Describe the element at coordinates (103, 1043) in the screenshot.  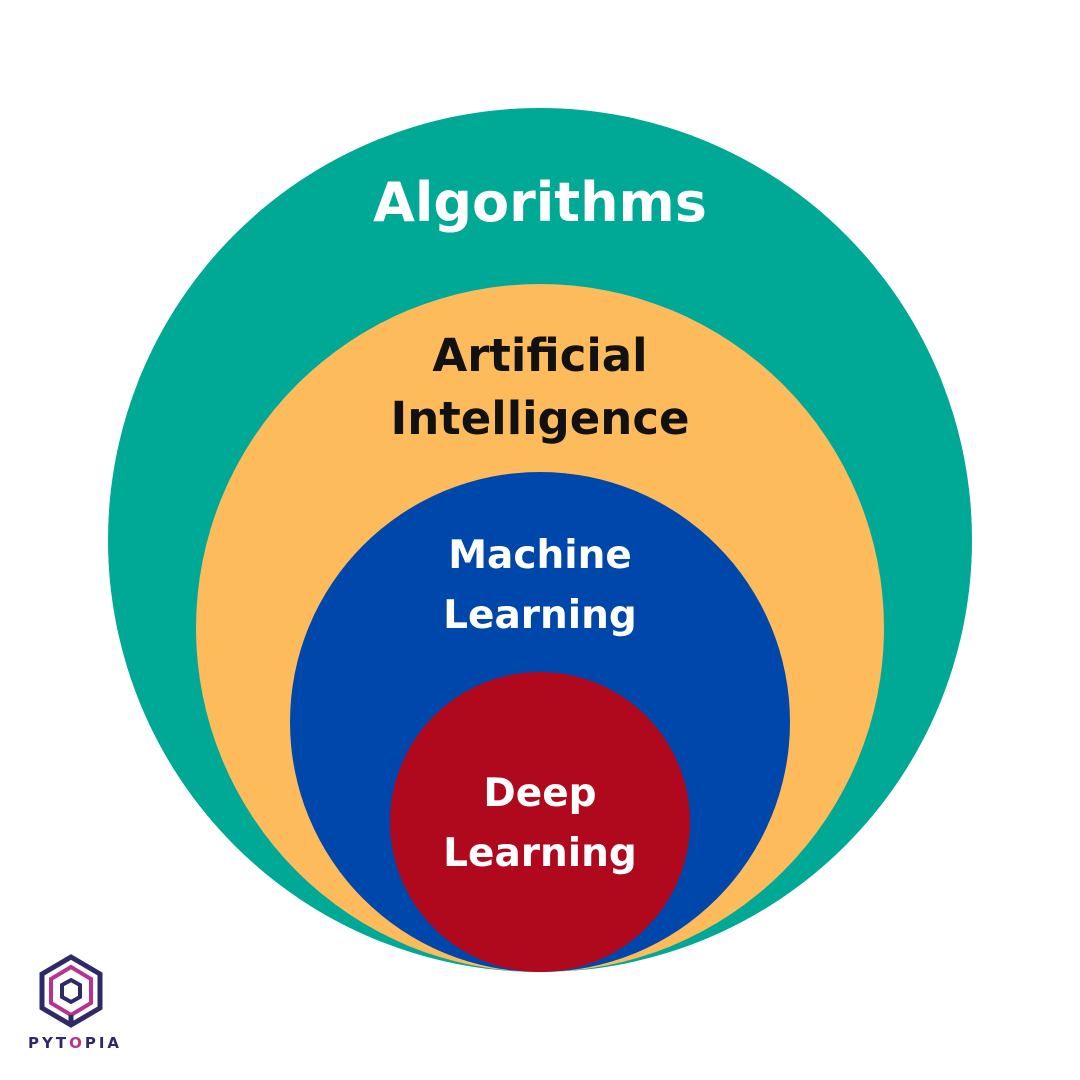
I see `logo-text-part-3: PIA` at that location.